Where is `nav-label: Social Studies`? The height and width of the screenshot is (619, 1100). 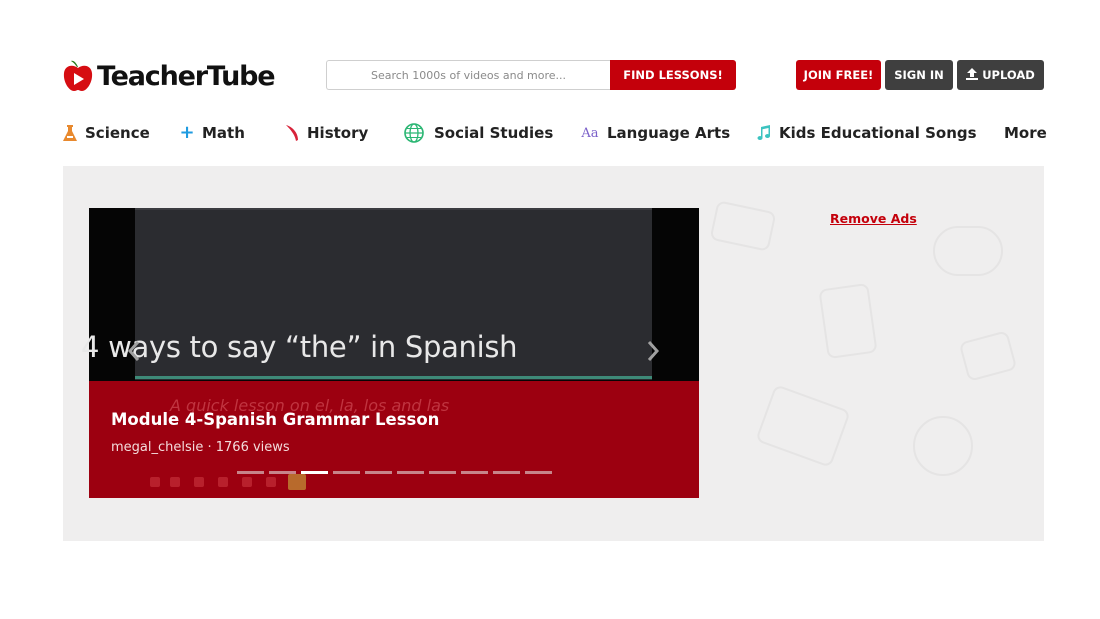 nav-label: Social Studies is located at coordinates (494, 133).